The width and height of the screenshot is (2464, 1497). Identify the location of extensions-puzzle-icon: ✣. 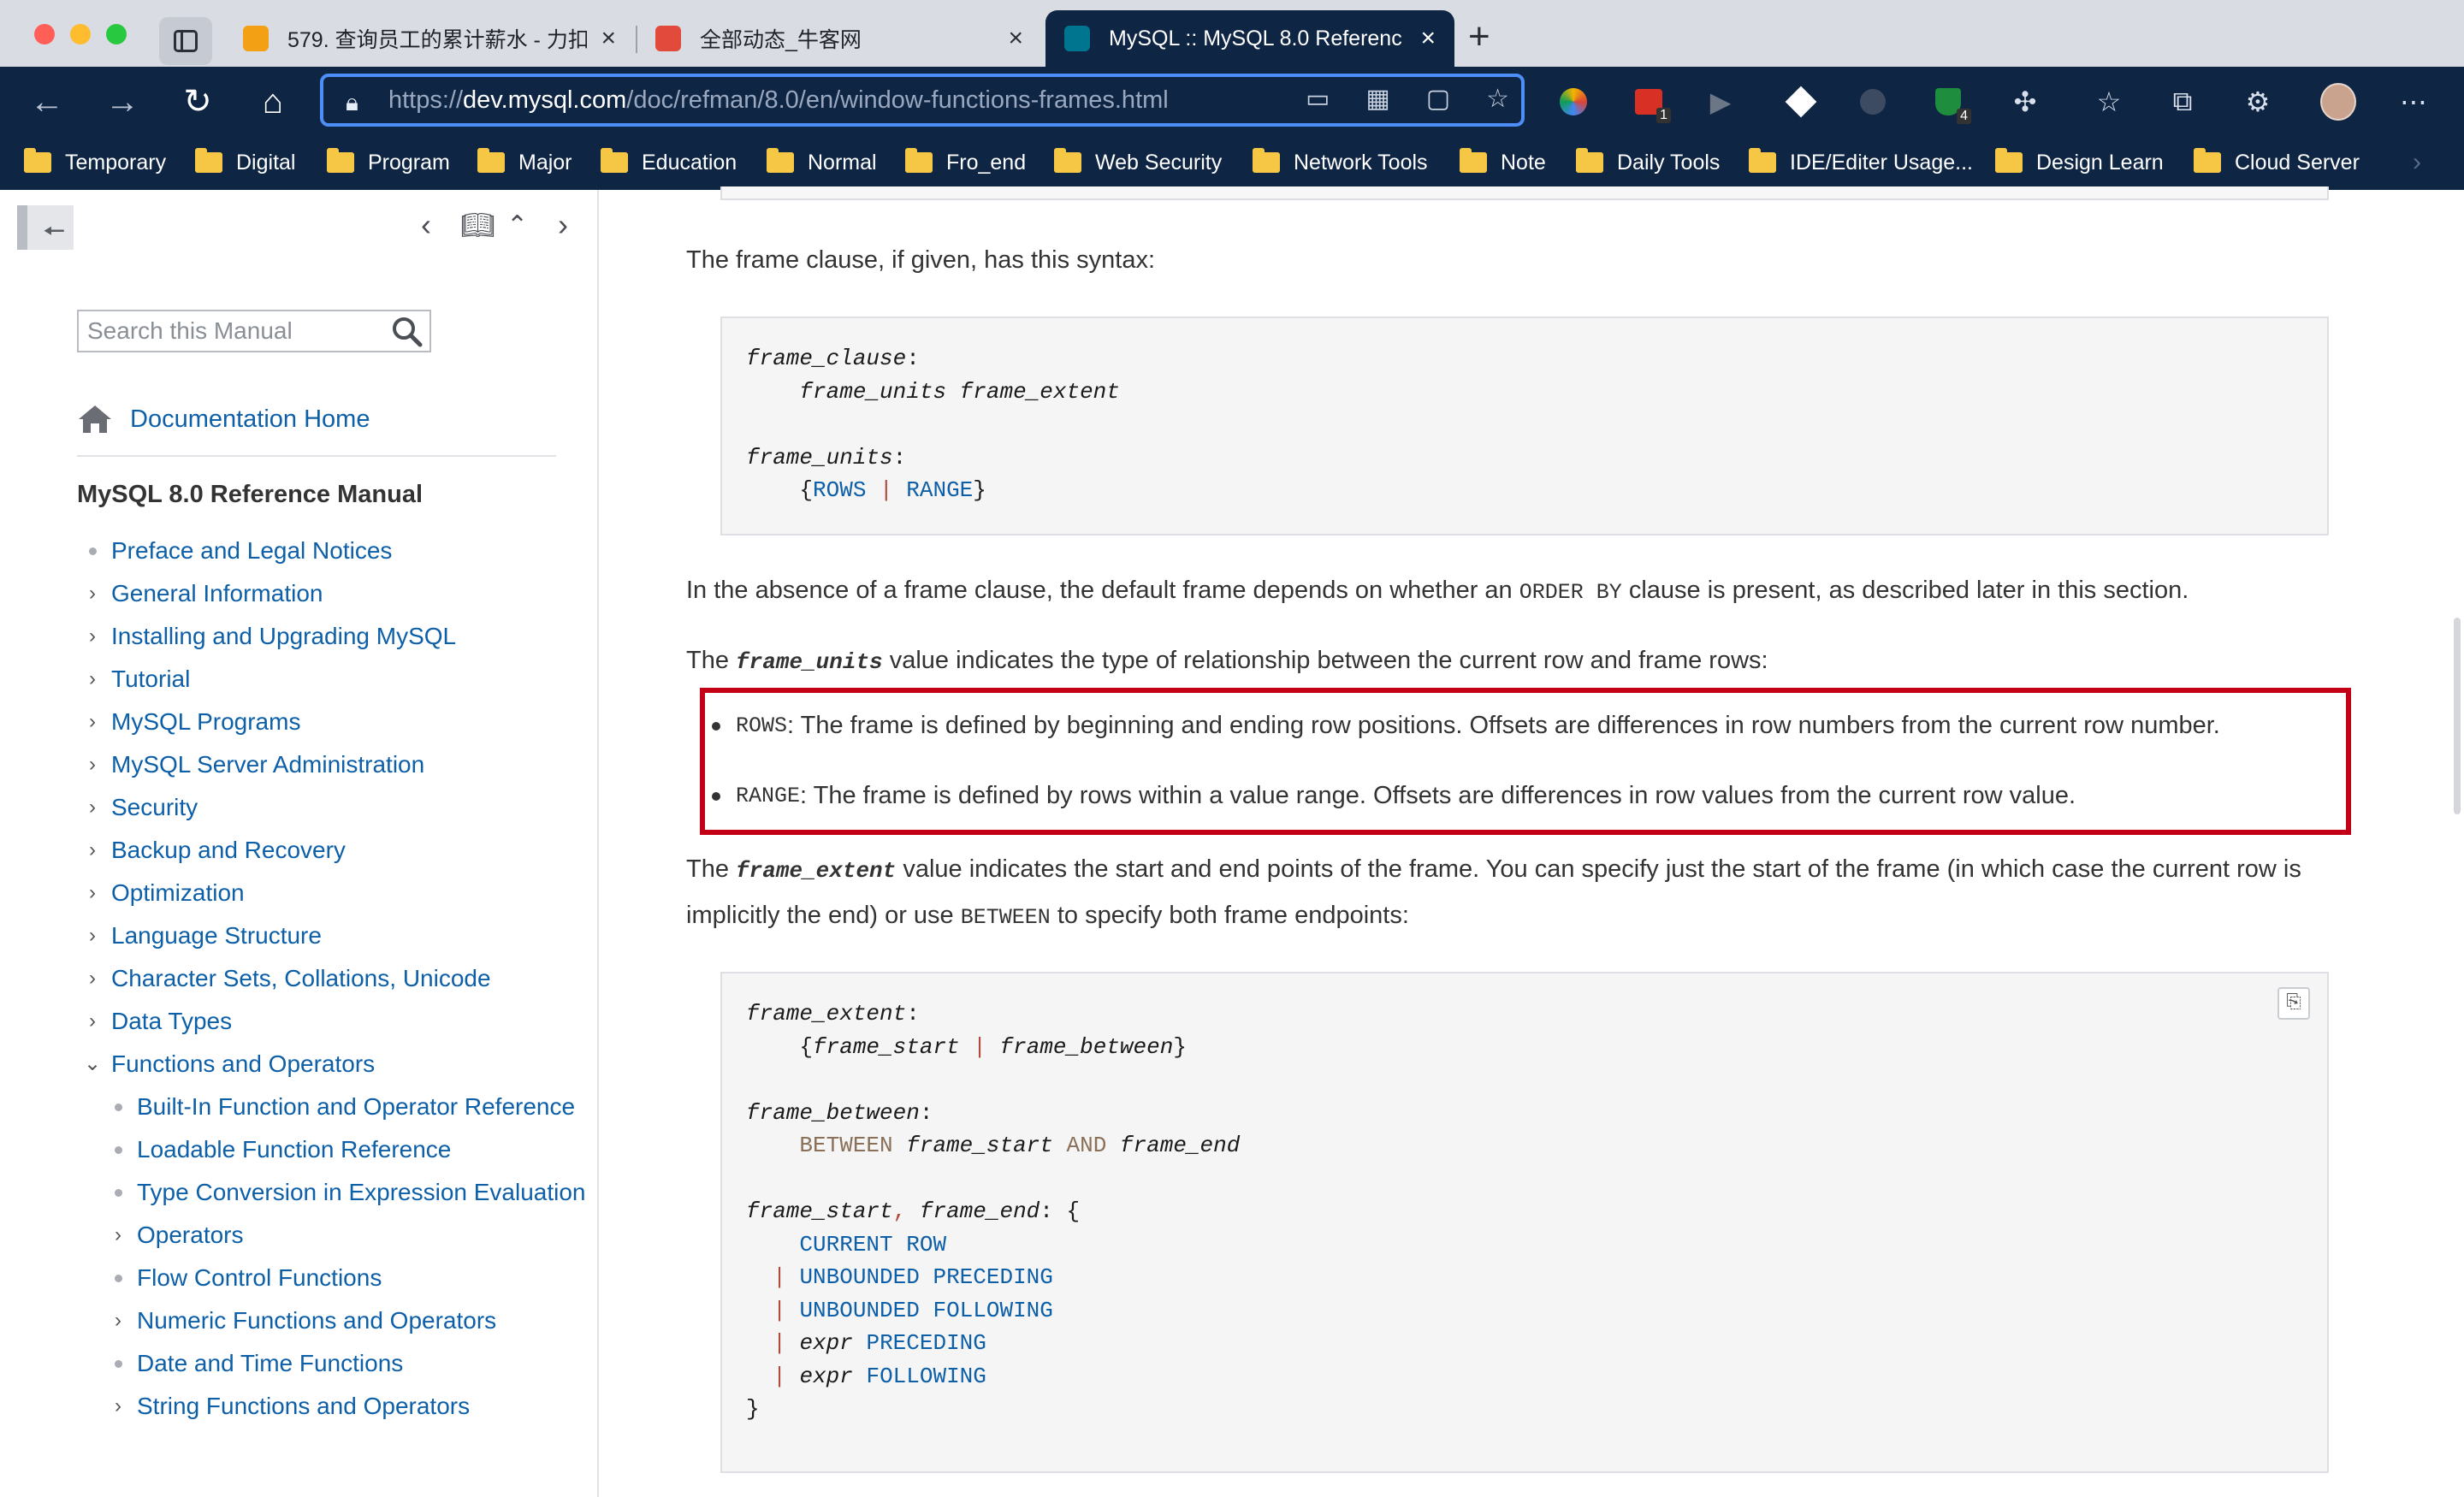
(2025, 102).